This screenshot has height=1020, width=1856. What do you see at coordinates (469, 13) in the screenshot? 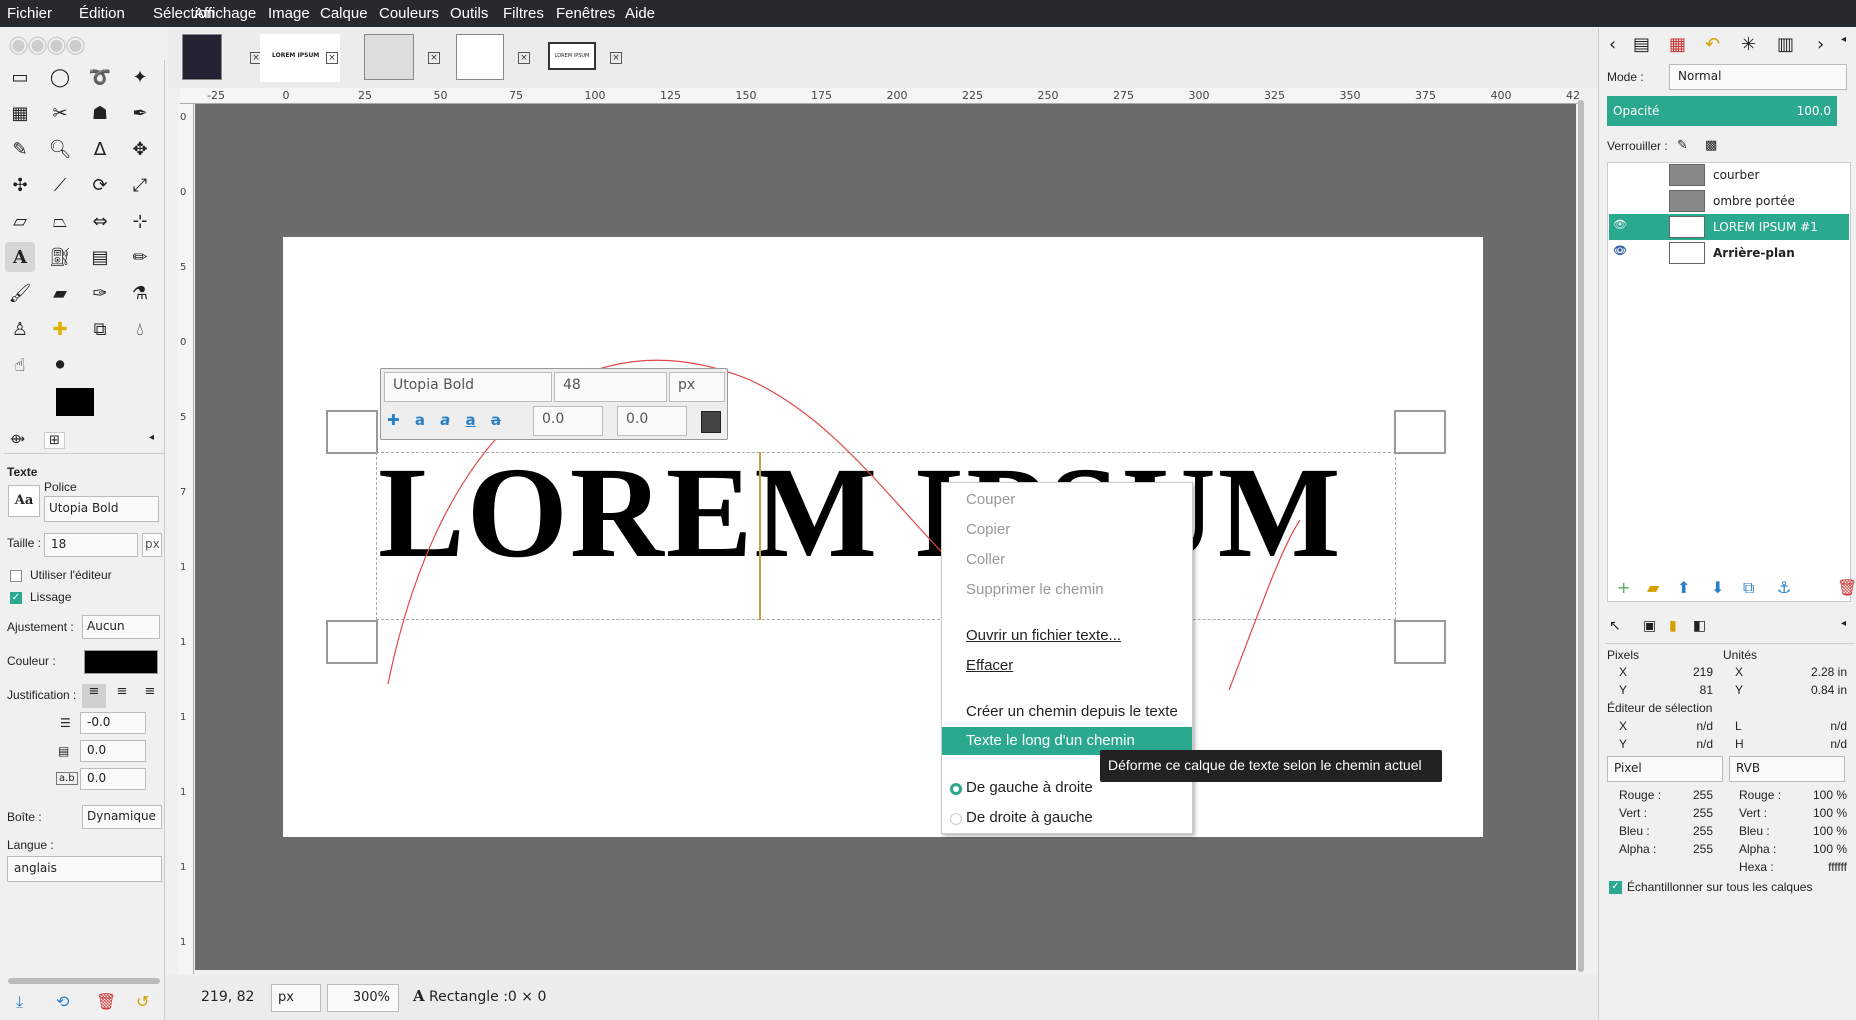
I see `menu-outils: Outils` at bounding box center [469, 13].